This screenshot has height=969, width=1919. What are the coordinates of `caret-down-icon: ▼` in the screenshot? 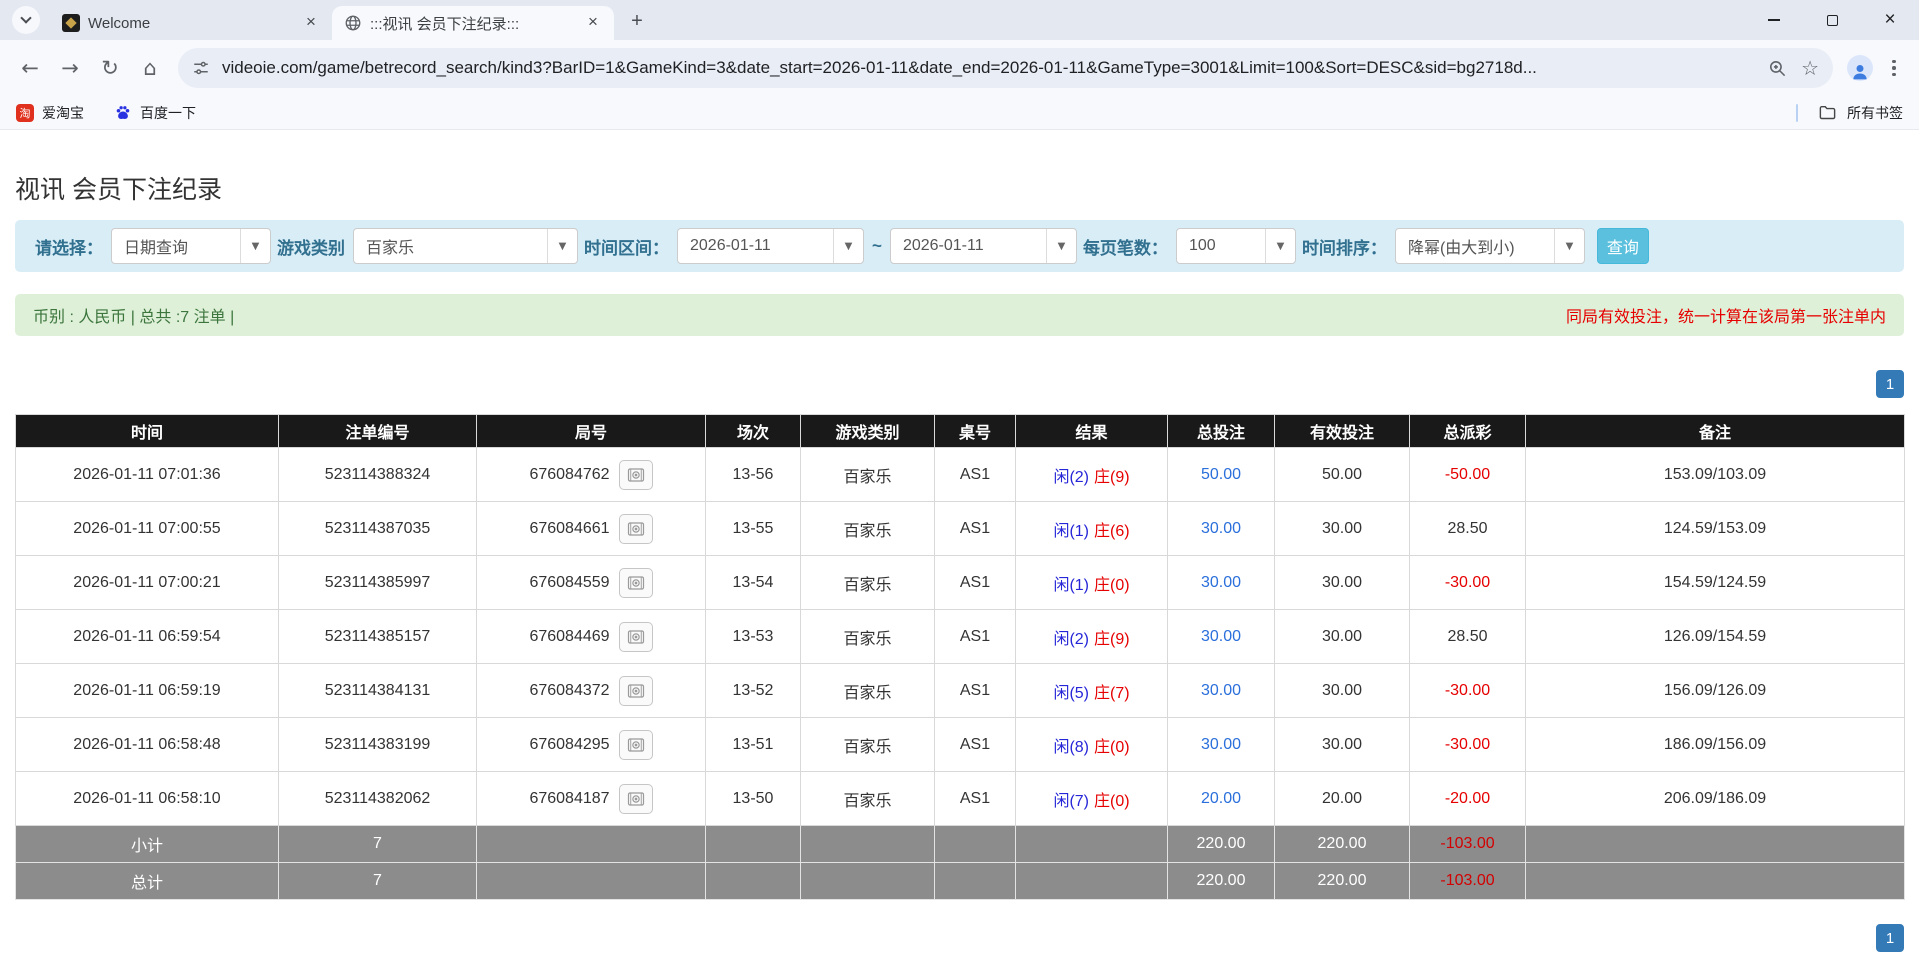 It's located at (255, 246).